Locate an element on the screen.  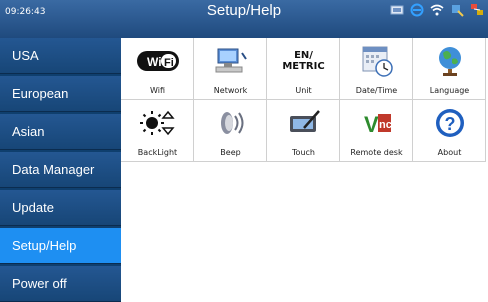
vnc-icon: V nc is located at coordinates (376, 123).